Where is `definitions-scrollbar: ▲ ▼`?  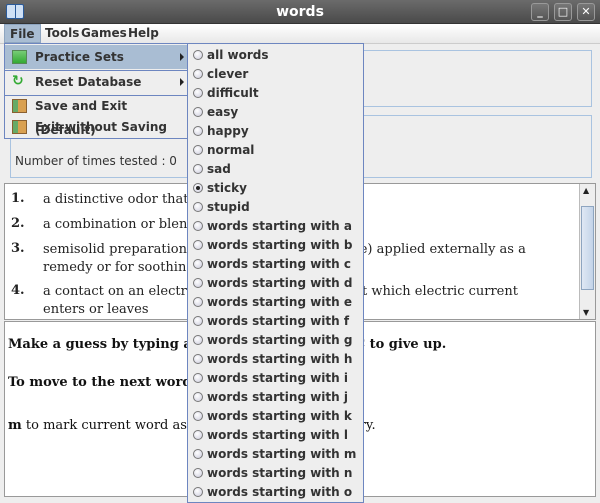 definitions-scrollbar: ▲ ▼ is located at coordinates (587, 251).